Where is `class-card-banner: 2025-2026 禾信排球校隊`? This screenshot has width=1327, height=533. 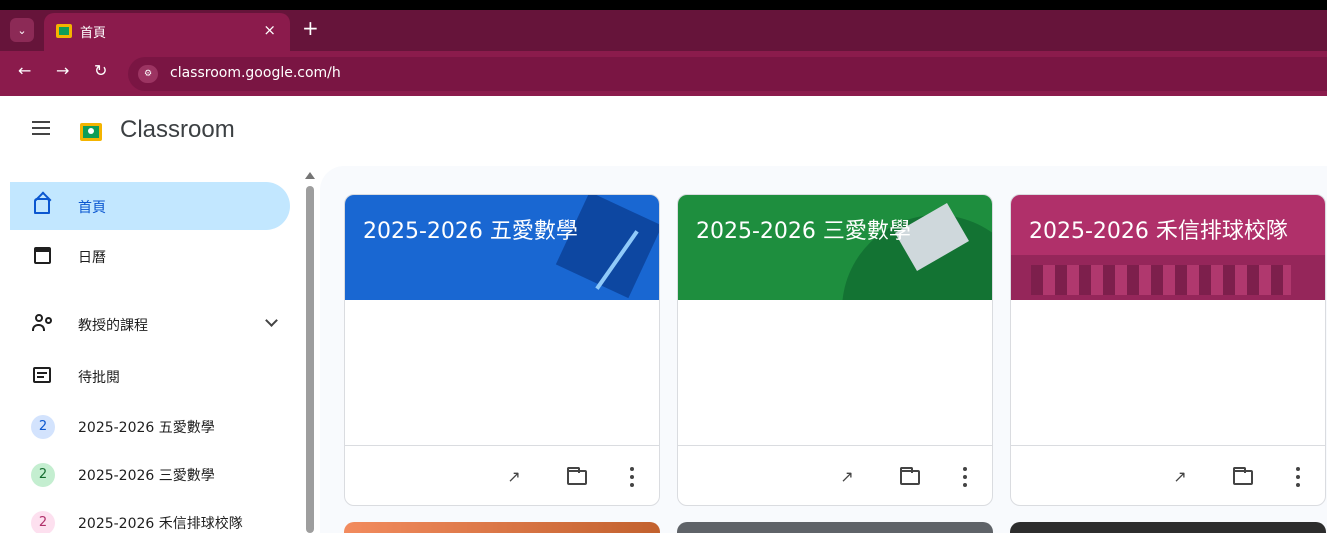
class-card-banner: 2025-2026 禾信排球校隊 is located at coordinates (1168, 247).